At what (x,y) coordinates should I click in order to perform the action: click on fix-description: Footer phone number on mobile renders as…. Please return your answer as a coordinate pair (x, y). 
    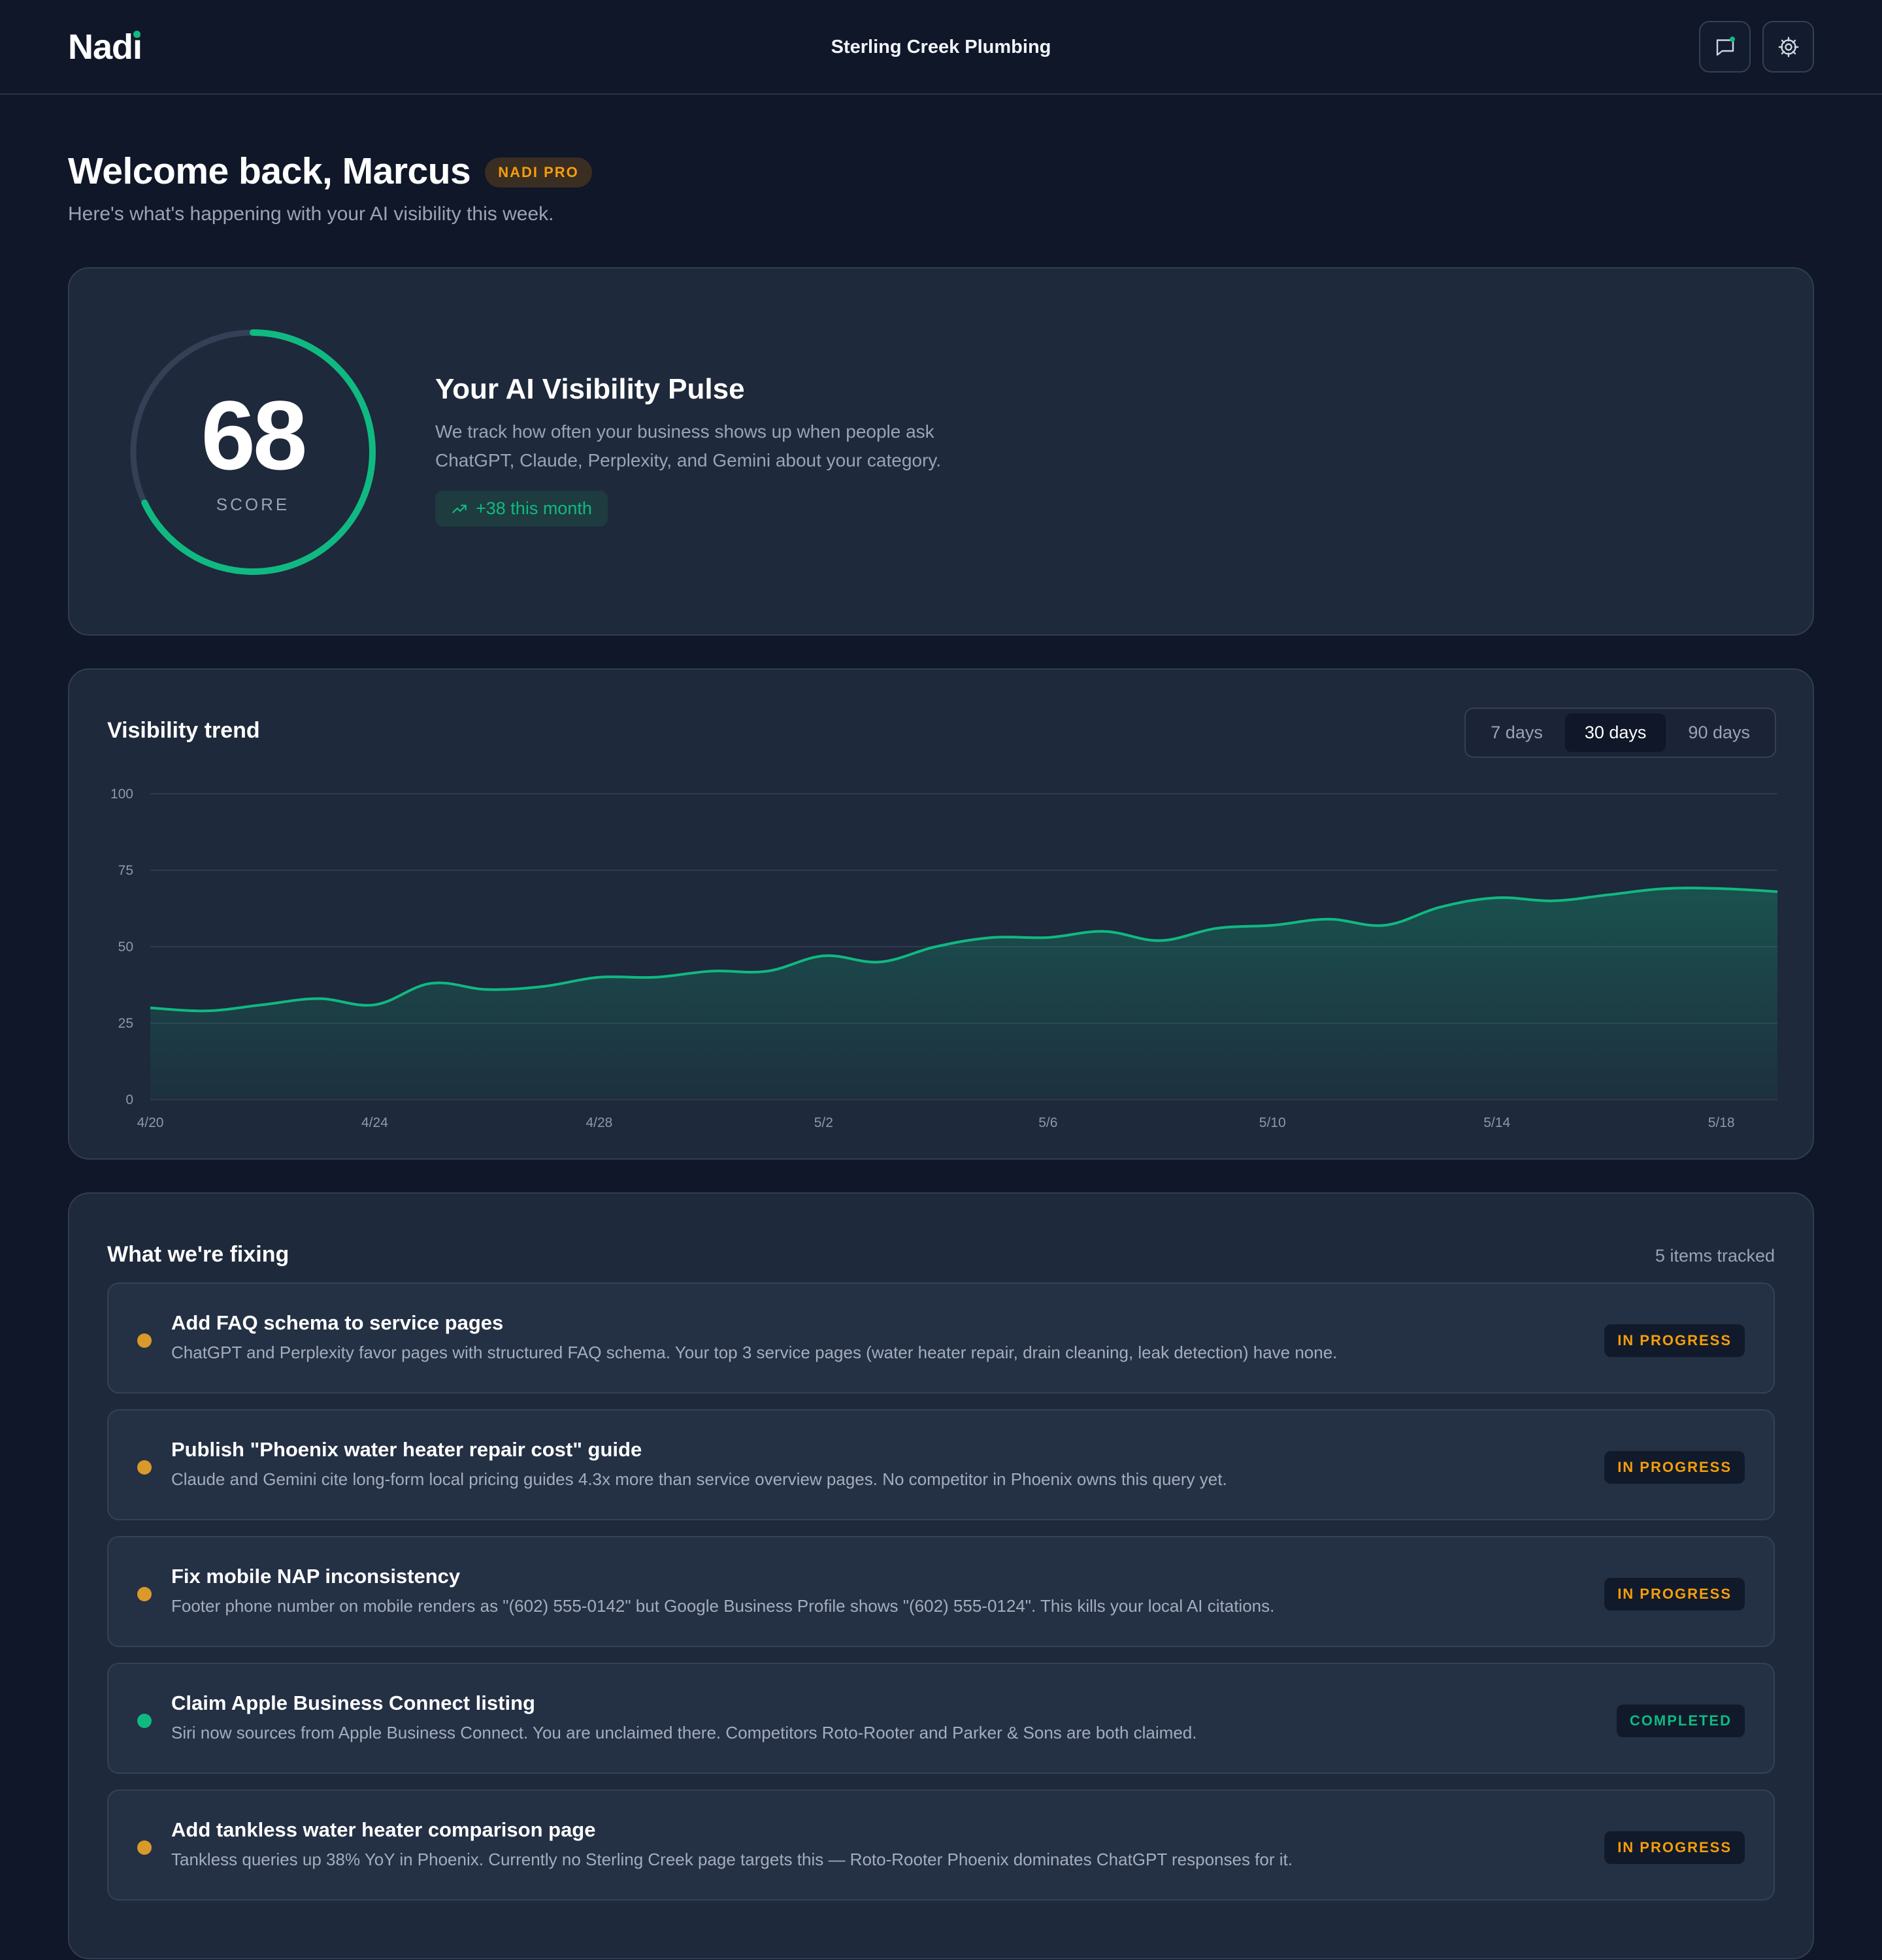
    Looking at the image, I should click on (723, 1606).